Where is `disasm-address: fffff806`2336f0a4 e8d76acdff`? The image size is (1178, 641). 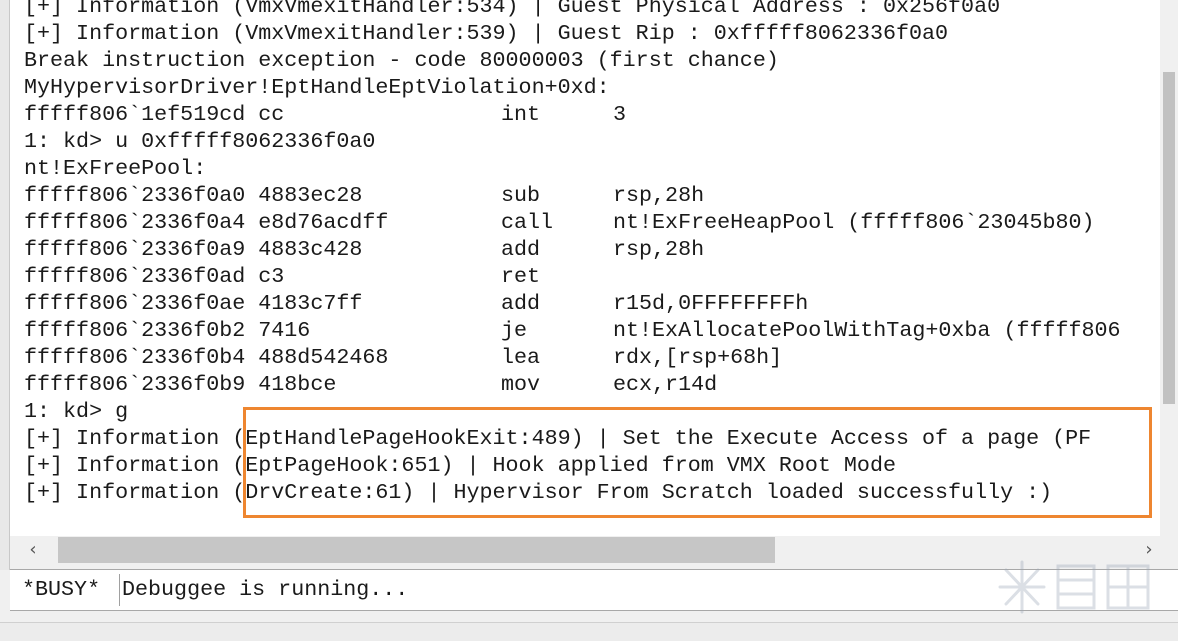
disasm-address: fffff806`2336f0a4 e8d76acdff is located at coordinates (206, 222).